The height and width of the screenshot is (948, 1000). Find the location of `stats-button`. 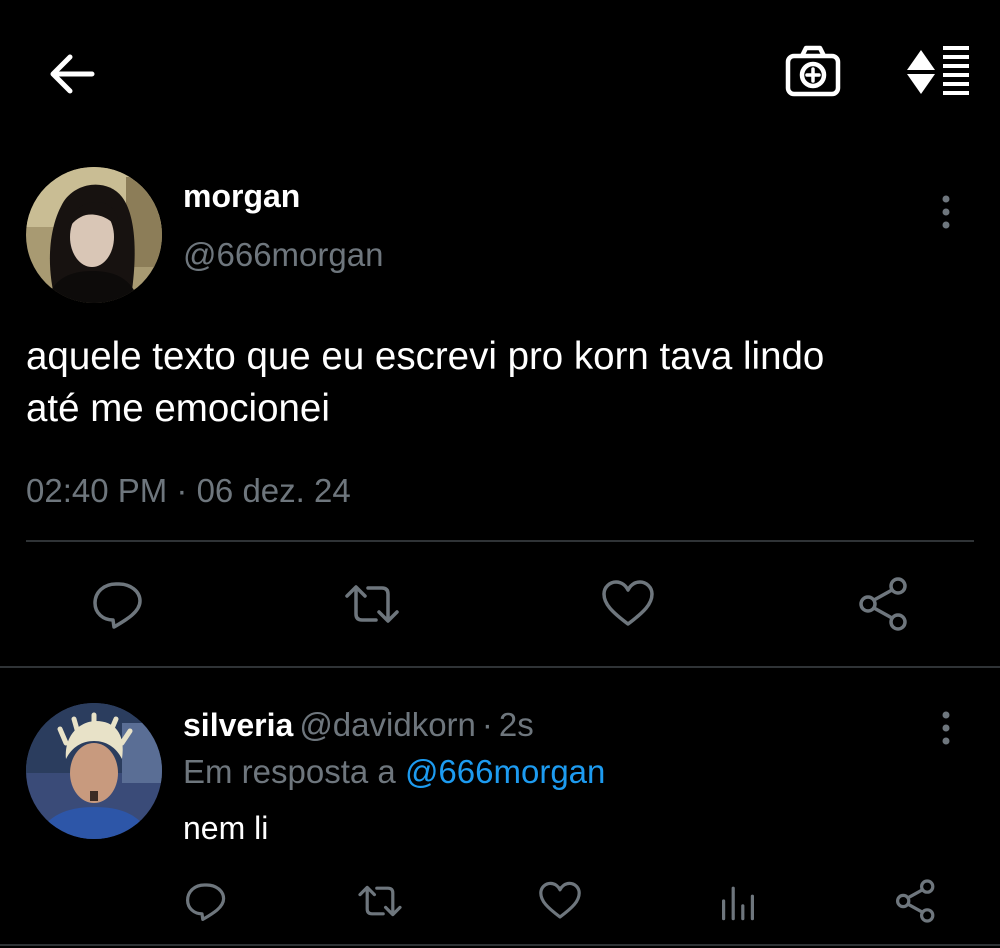

stats-button is located at coordinates (738, 901).